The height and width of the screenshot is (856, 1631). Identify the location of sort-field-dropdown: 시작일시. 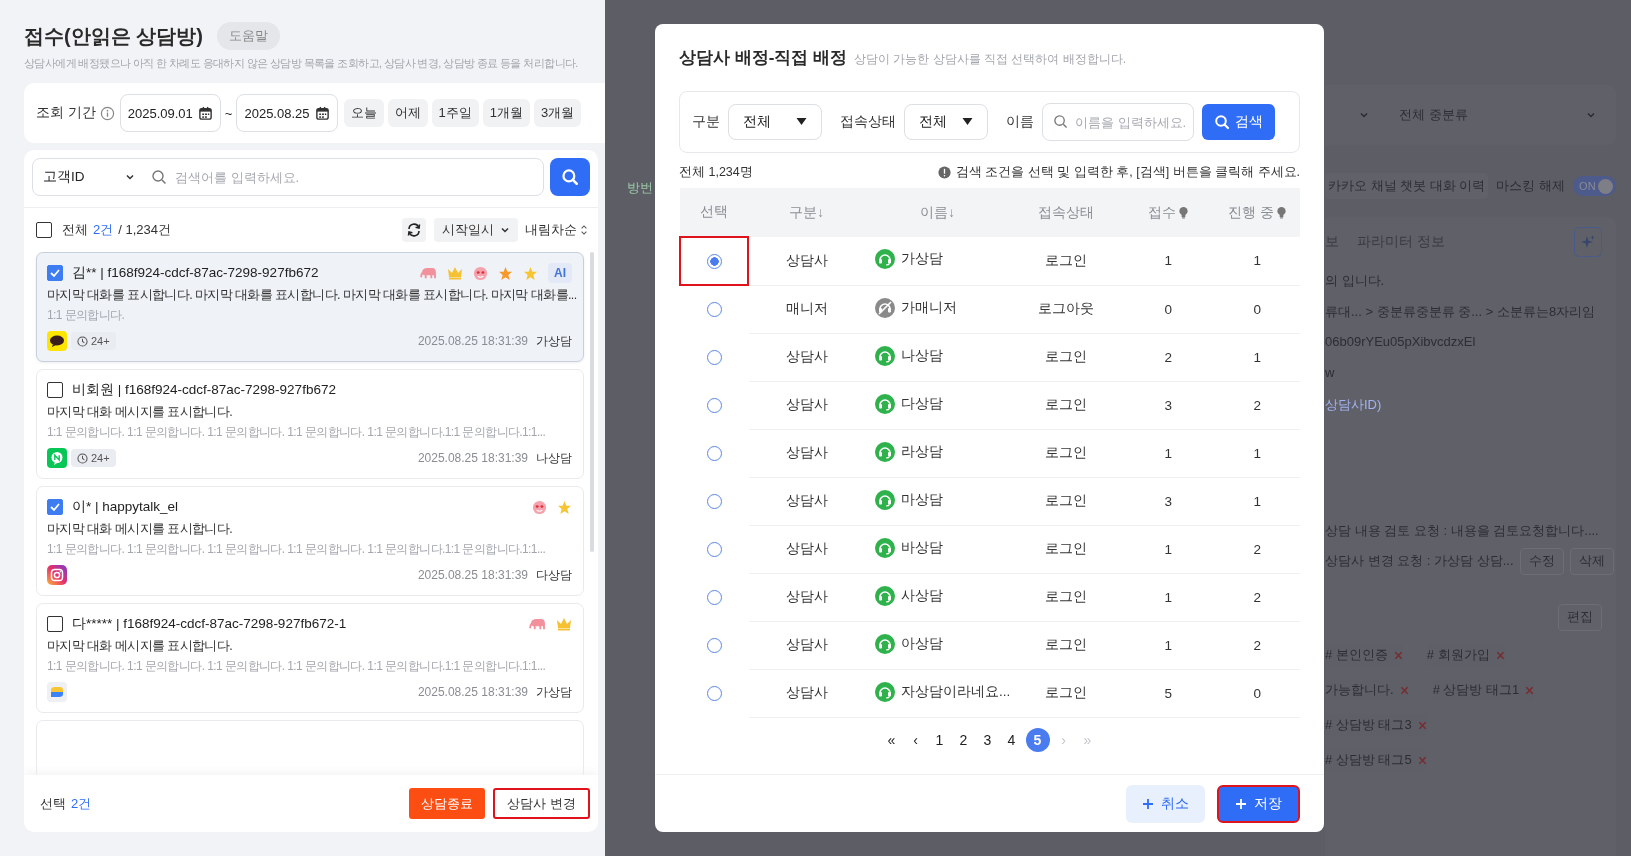
(476, 230).